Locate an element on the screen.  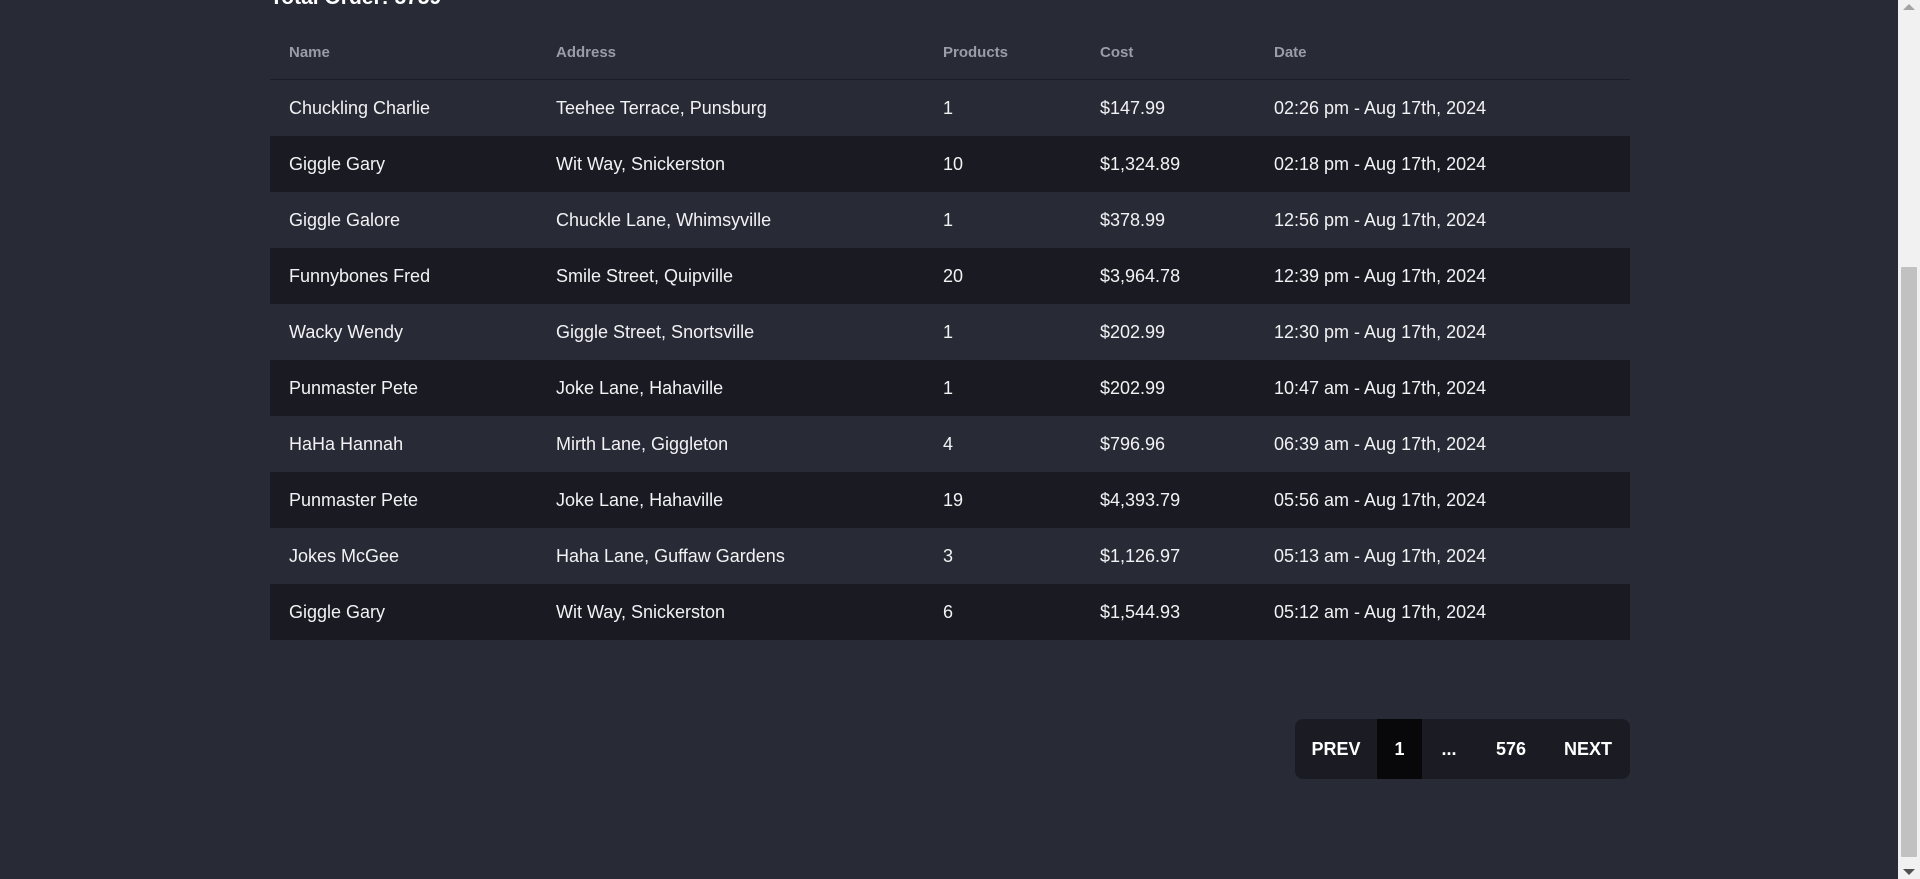
scrollbar-thumb is located at coordinates (1909, 562).